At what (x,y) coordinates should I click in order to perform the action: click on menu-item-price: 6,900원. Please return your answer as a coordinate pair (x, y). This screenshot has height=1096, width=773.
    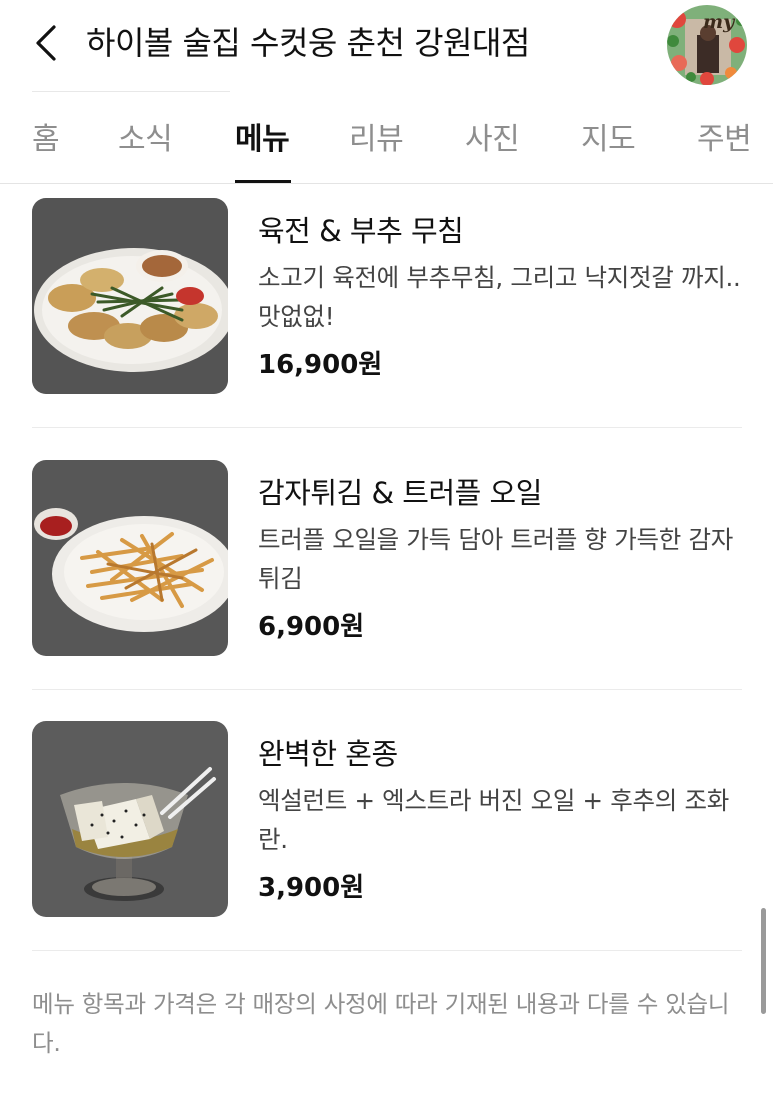
    Looking at the image, I should click on (311, 627).